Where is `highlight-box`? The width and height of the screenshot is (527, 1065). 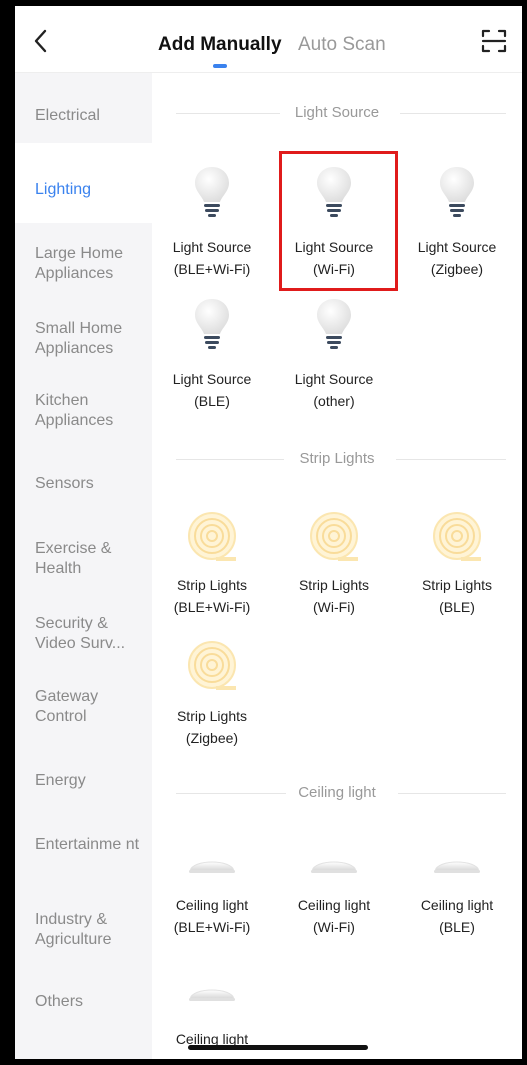
highlight-box is located at coordinates (338, 221).